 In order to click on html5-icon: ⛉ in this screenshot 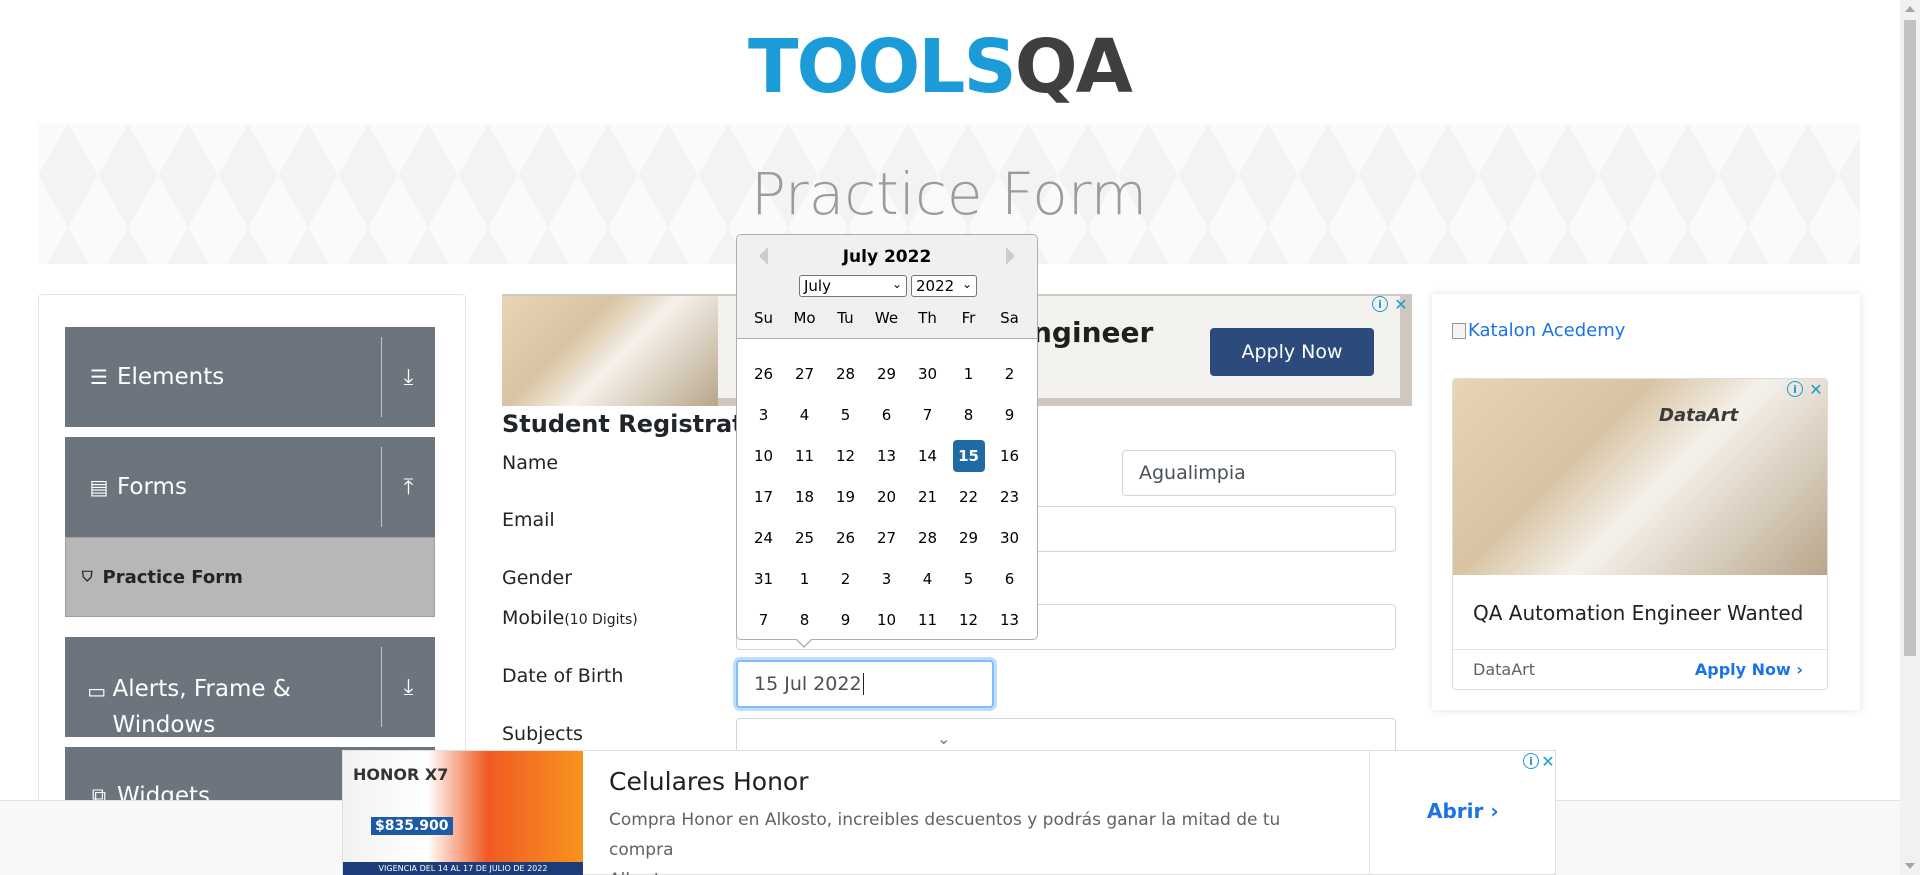, I will do `click(87, 577)`.